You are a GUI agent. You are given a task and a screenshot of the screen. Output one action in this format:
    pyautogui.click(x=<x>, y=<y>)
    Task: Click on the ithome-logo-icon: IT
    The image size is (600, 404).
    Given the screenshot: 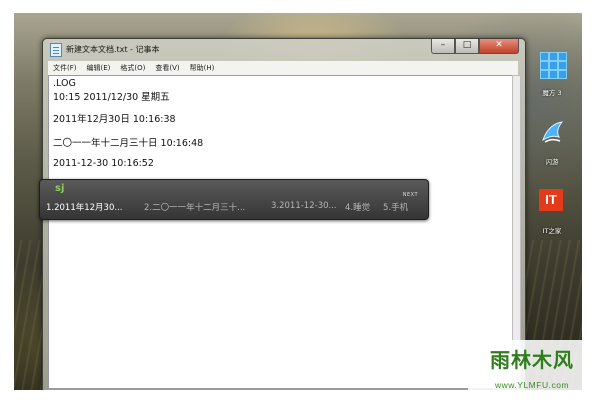 What is the action you would take?
    pyautogui.click(x=551, y=200)
    